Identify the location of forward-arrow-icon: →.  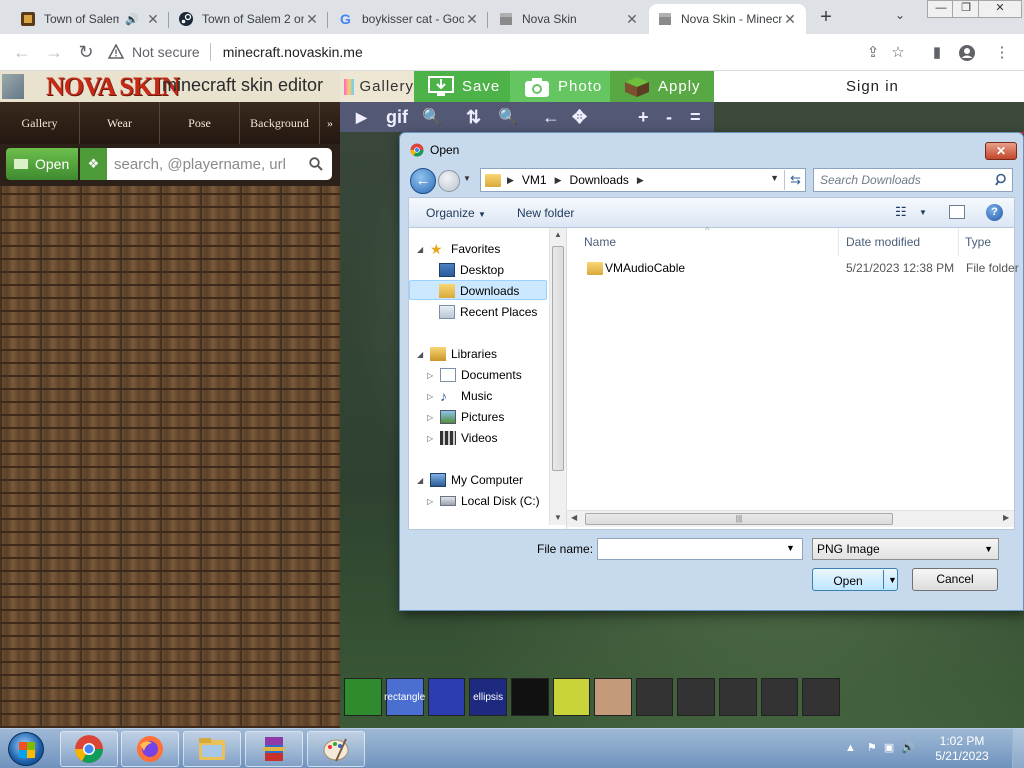
(54, 53).